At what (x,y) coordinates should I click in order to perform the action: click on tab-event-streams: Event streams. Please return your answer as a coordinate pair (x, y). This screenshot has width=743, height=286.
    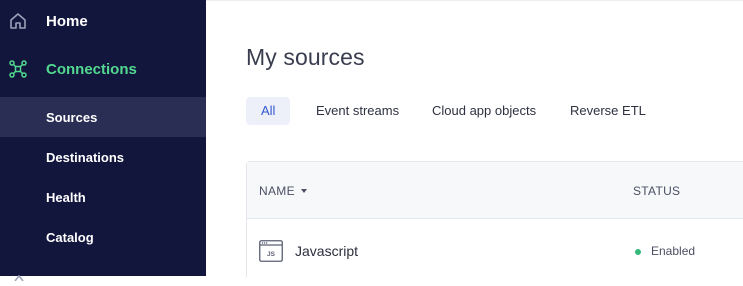
    Looking at the image, I should click on (357, 111).